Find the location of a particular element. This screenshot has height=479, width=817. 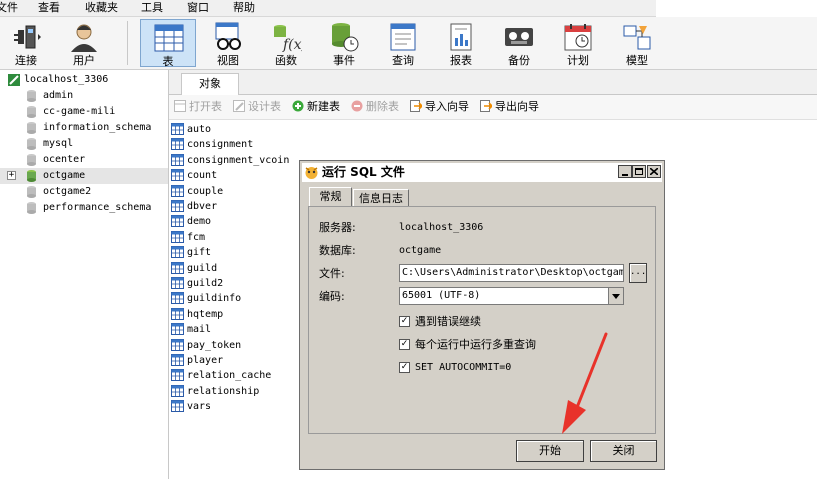

import-wizard-button: 导入向导 is located at coordinates (439, 107).